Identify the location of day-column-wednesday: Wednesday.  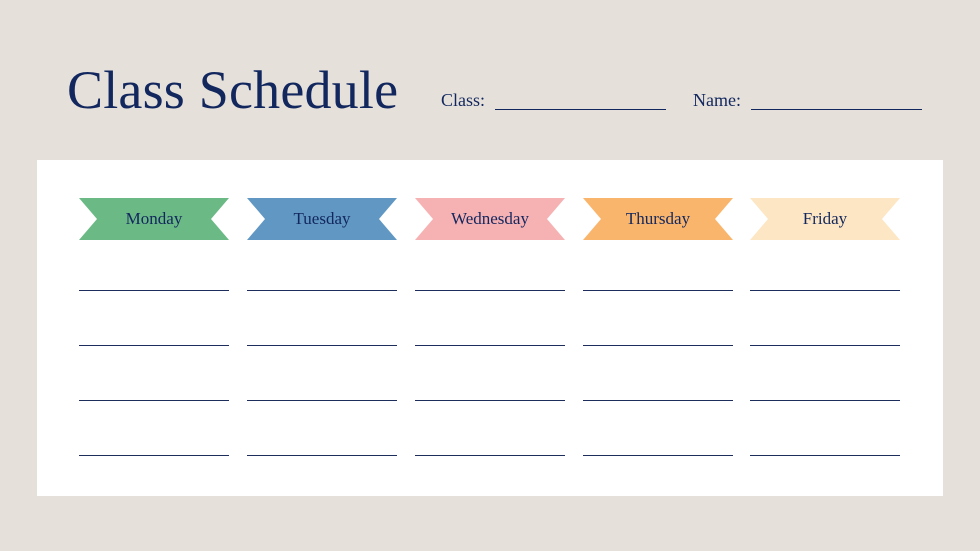
(490, 327).